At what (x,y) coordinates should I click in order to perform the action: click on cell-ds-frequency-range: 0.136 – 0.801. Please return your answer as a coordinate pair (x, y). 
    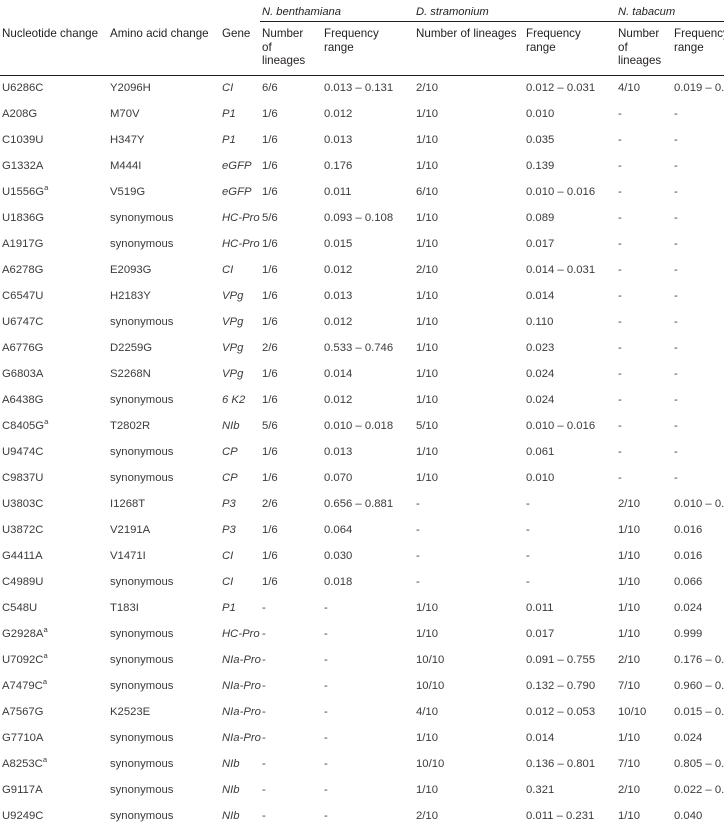
    Looking at the image, I should click on (561, 764).